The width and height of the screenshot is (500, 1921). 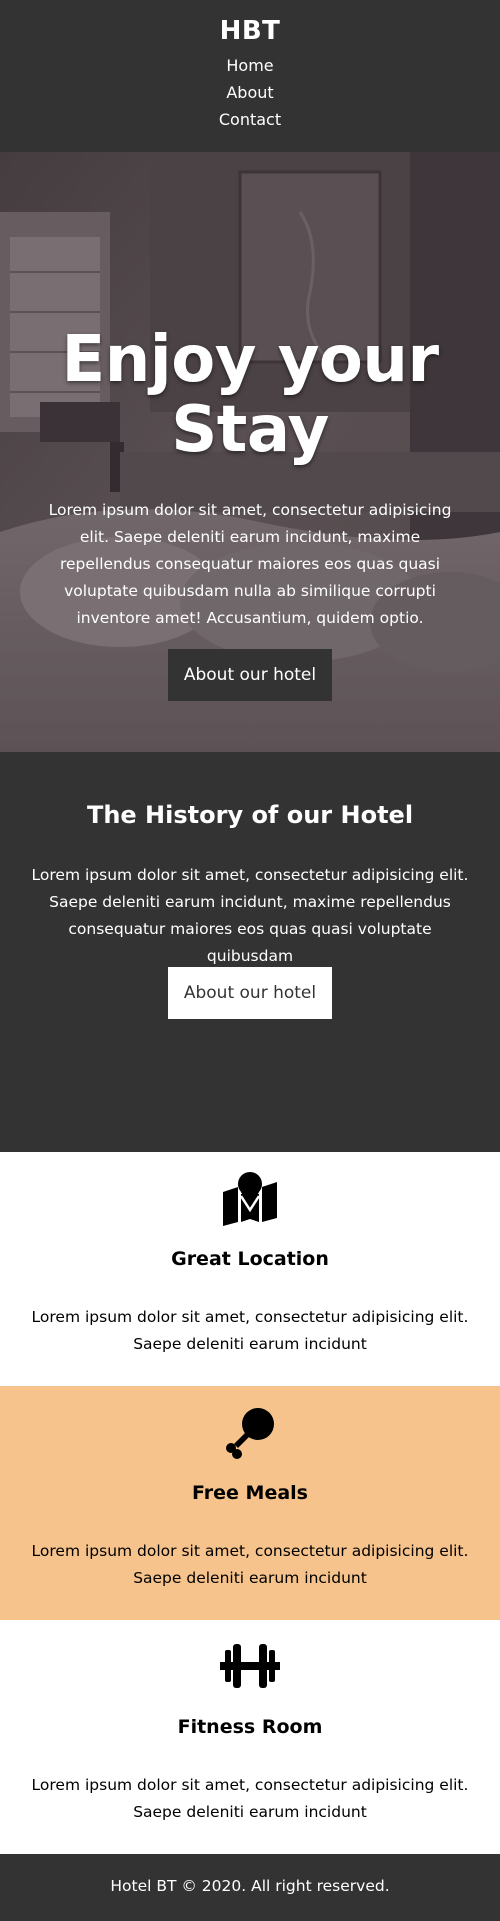 What do you see at coordinates (250, 430) in the screenshot?
I see `hero-title-line2: Stay` at bounding box center [250, 430].